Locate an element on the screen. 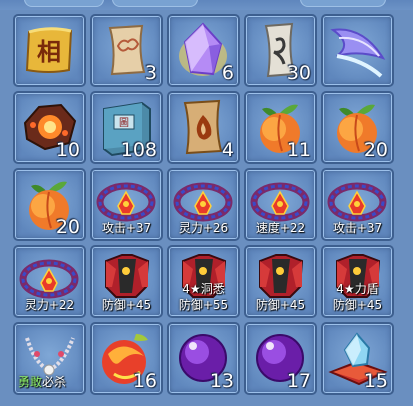 This screenshot has width=413, height=406. item-badge-label: 必杀 is located at coordinates (54, 382).